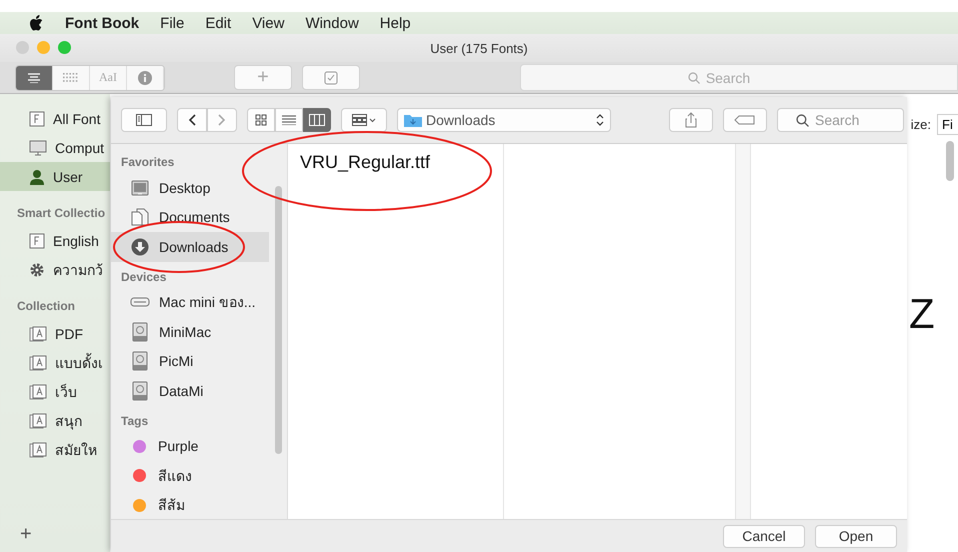 The image size is (958, 552). I want to click on sidebar-toggle-button, so click(144, 120).